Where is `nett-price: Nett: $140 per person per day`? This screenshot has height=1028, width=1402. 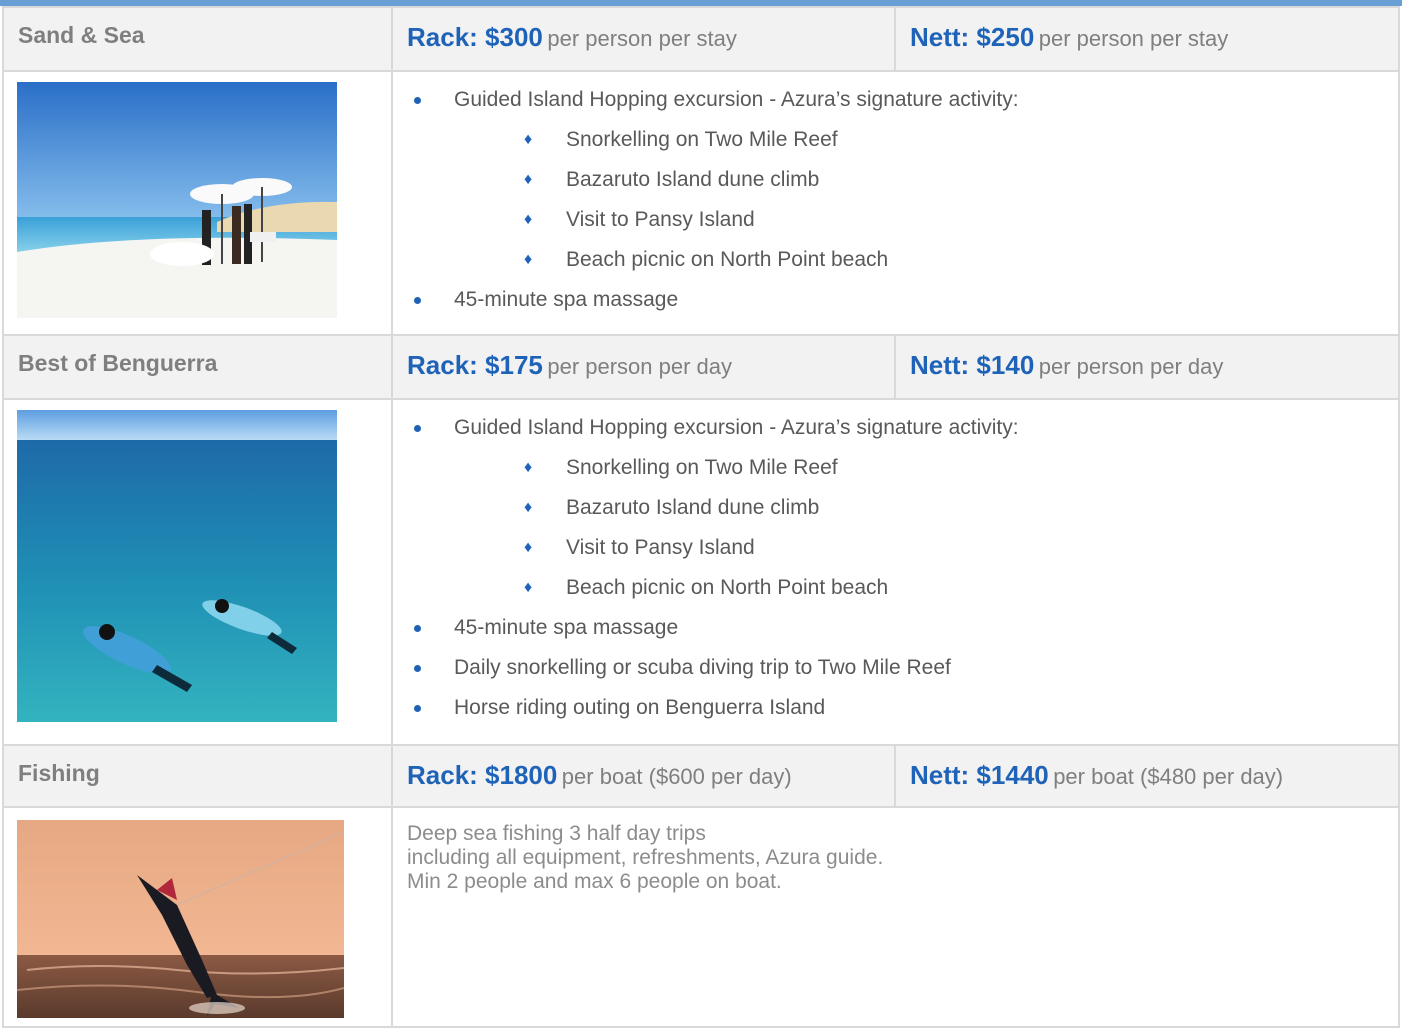
nett-price: Nett: $140 per person per day is located at coordinates (1147, 367).